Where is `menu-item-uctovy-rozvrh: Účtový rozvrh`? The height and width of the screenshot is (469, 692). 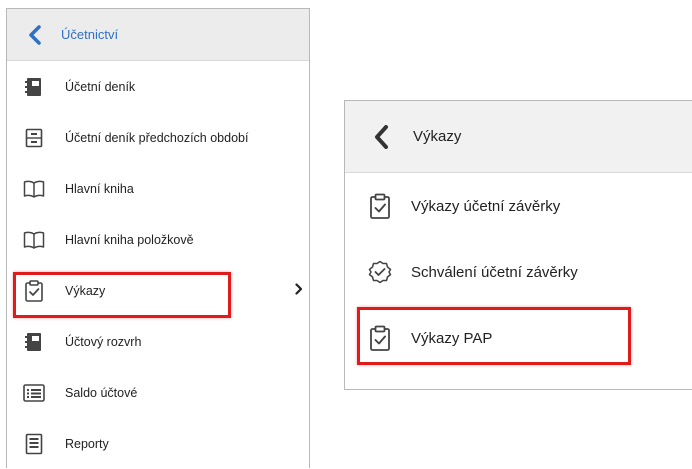 menu-item-uctovy-rozvrh: Účtový rozvrh is located at coordinates (158, 341).